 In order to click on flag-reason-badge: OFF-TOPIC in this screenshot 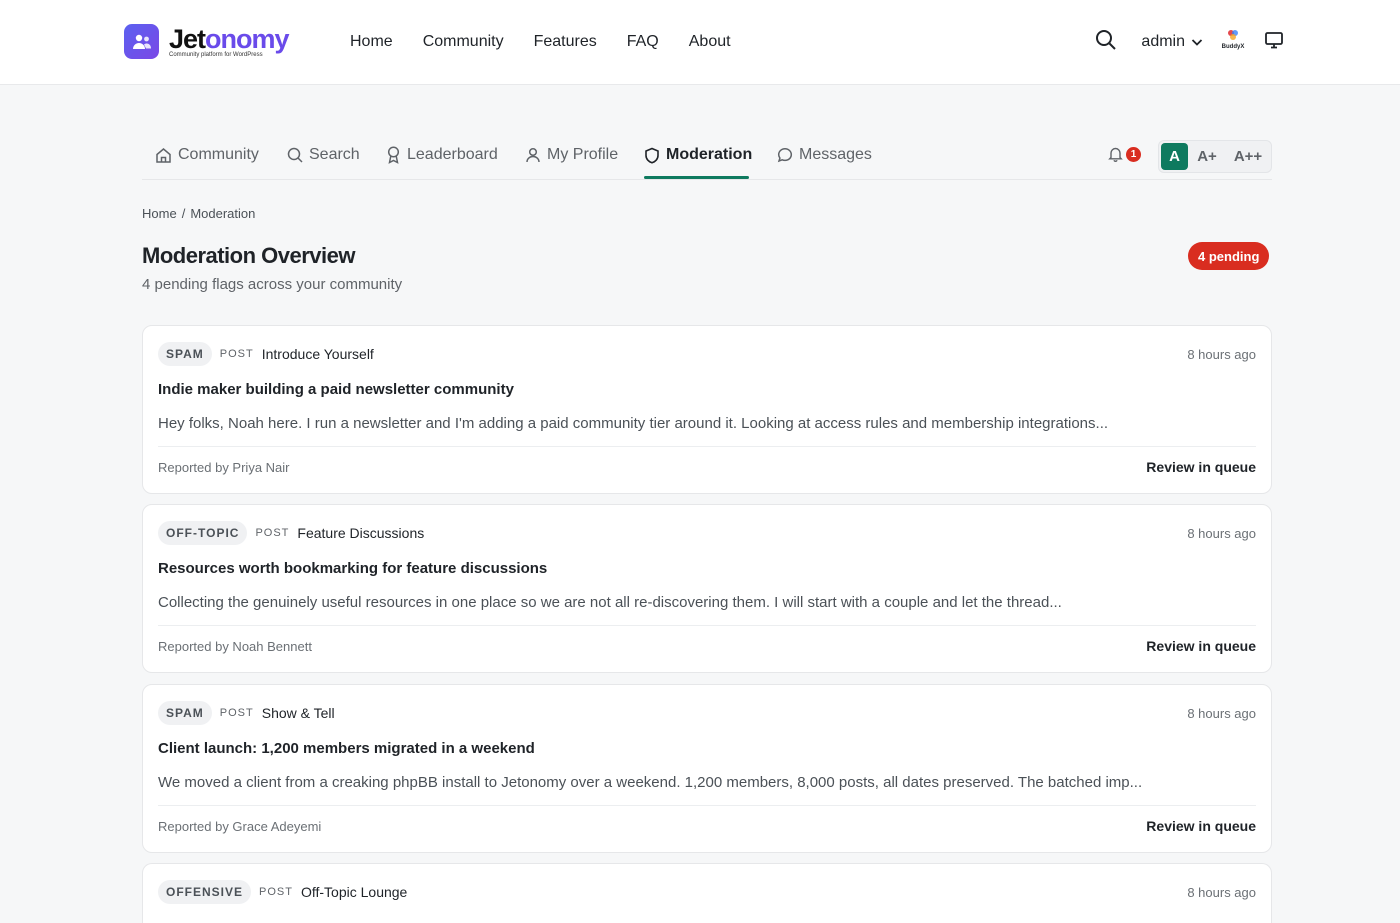, I will do `click(203, 533)`.